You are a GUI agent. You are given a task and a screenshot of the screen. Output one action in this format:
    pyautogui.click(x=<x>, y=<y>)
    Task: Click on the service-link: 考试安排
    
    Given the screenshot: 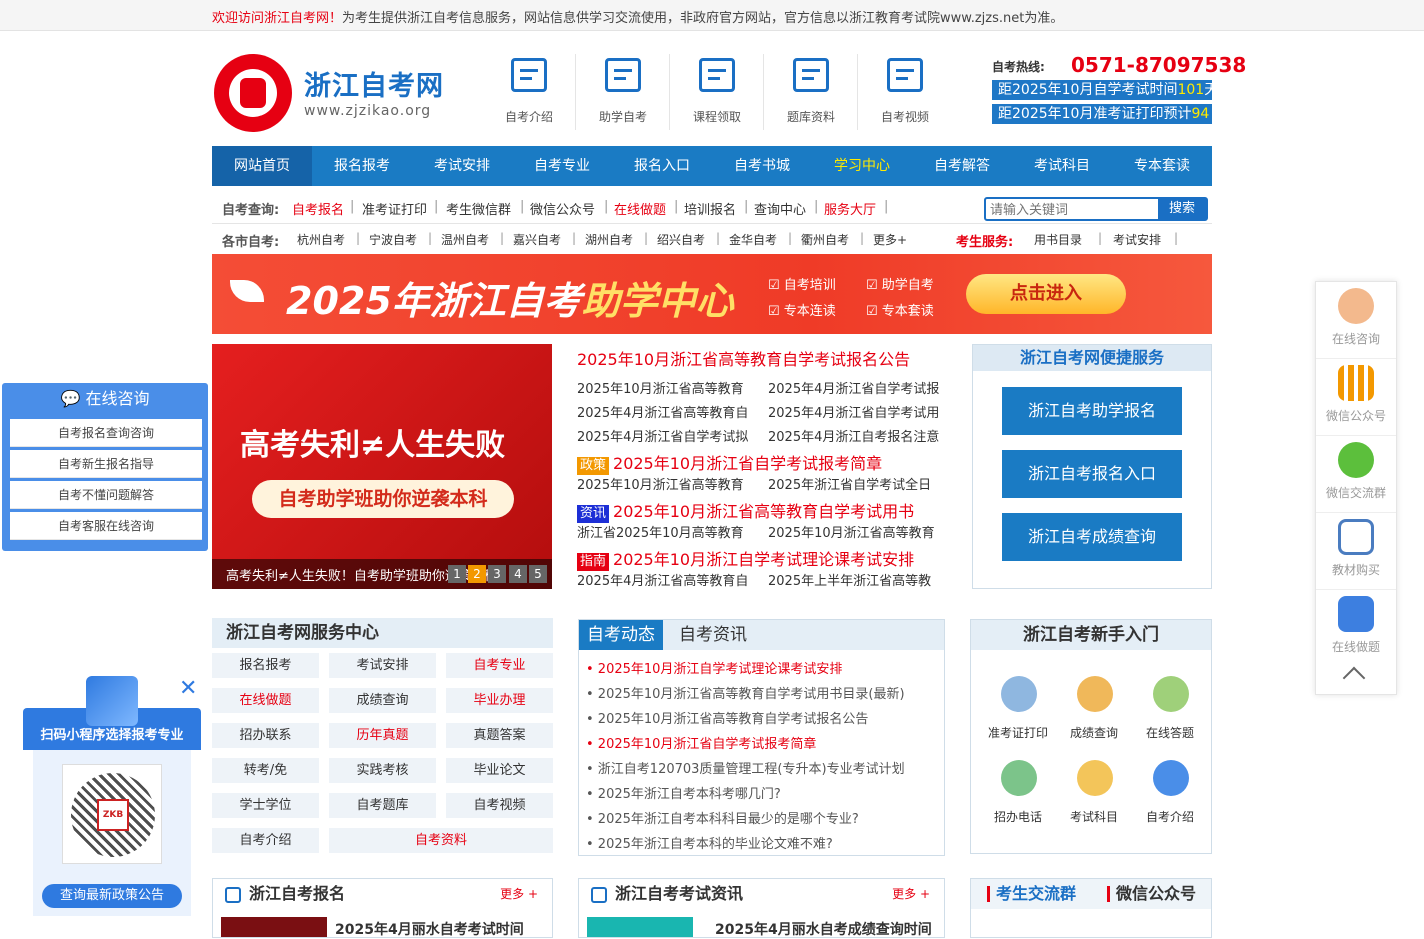 What is the action you would take?
    pyautogui.click(x=1137, y=239)
    